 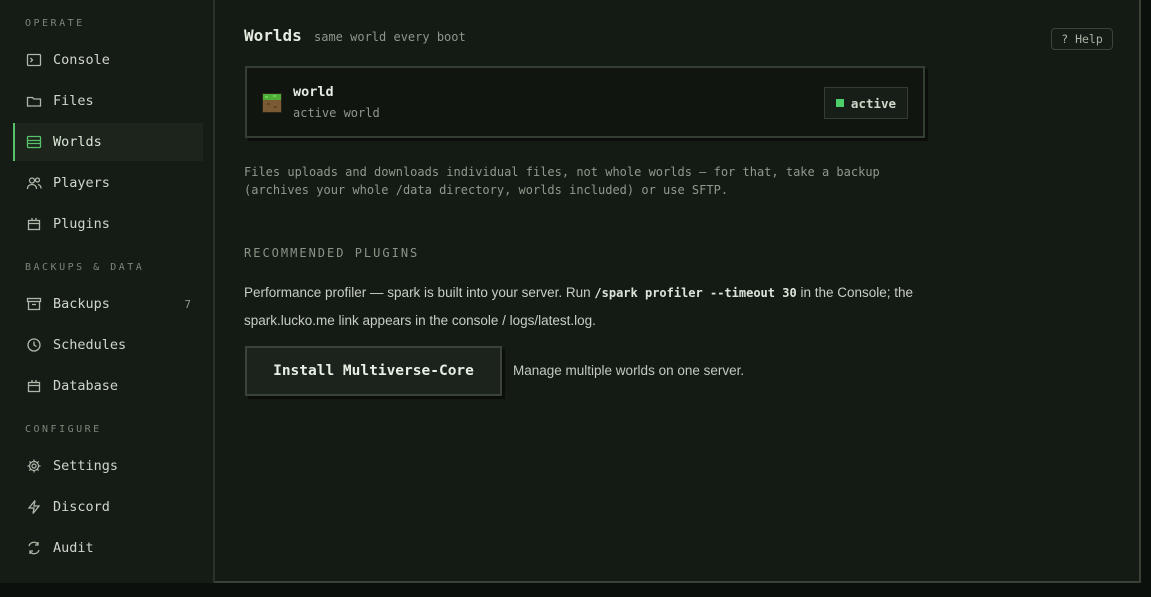 What do you see at coordinates (585, 102) in the screenshot?
I see `world-card: world active world active` at bounding box center [585, 102].